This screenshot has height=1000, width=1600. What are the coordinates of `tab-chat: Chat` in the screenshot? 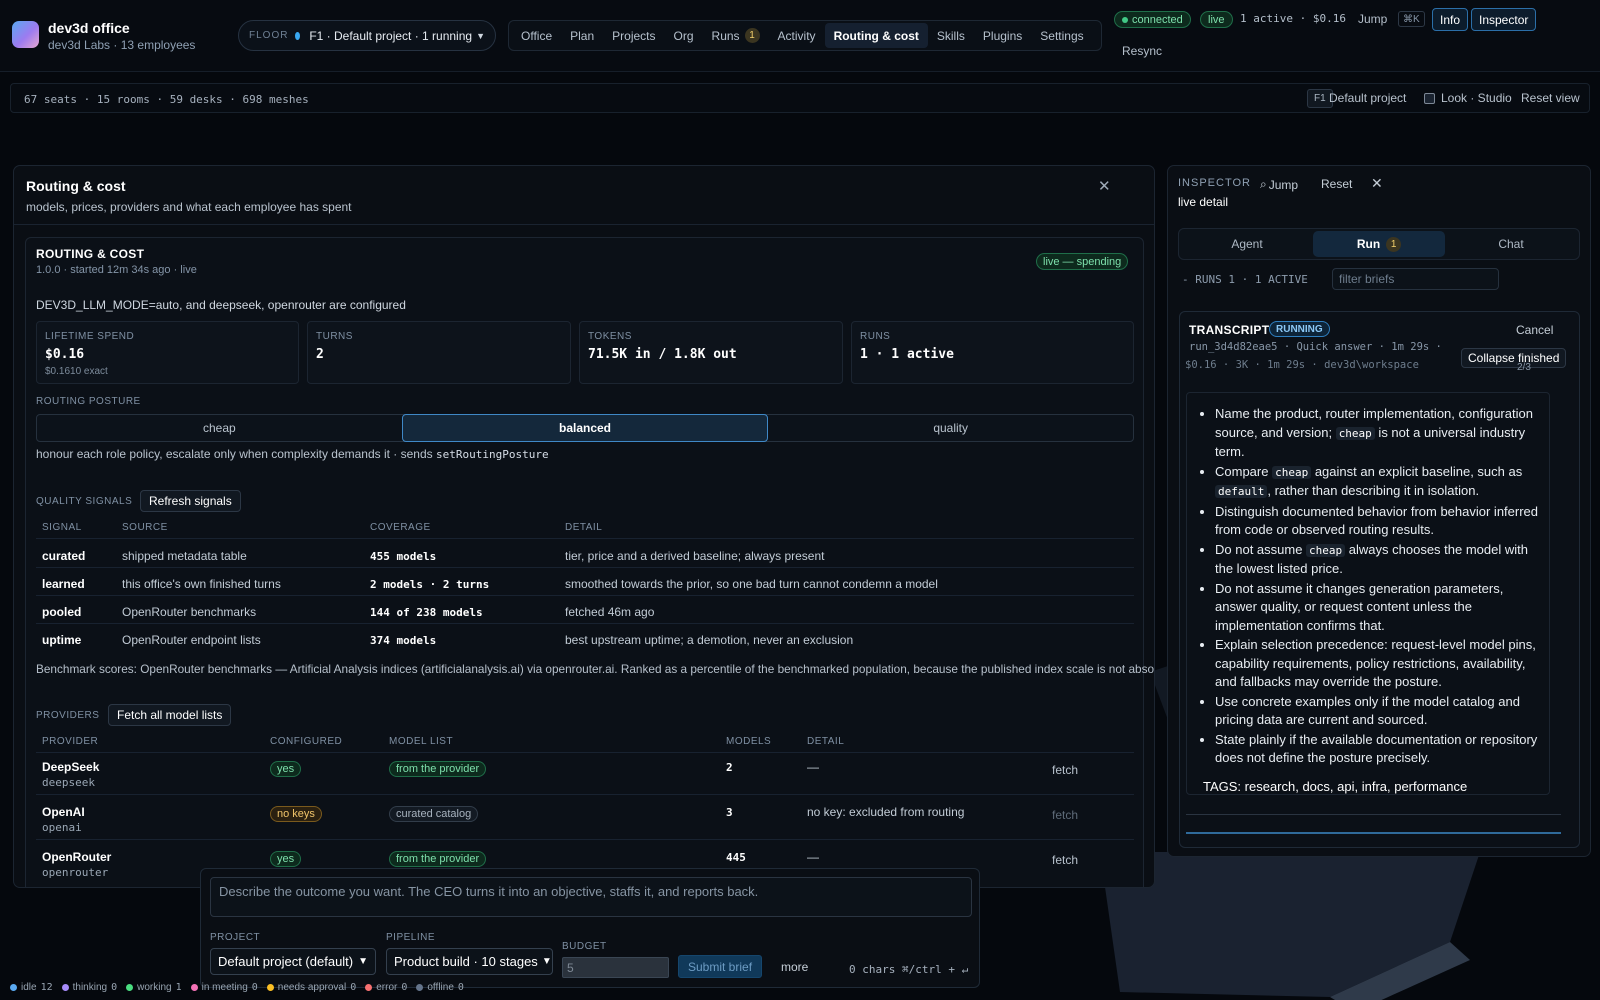 It's located at (1511, 244).